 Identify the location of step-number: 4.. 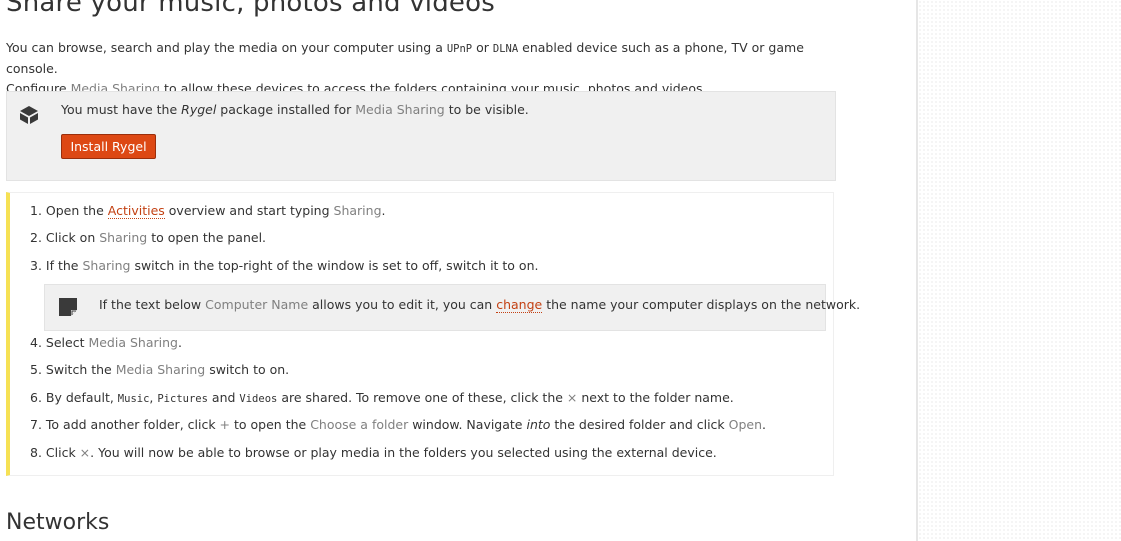
(36, 342).